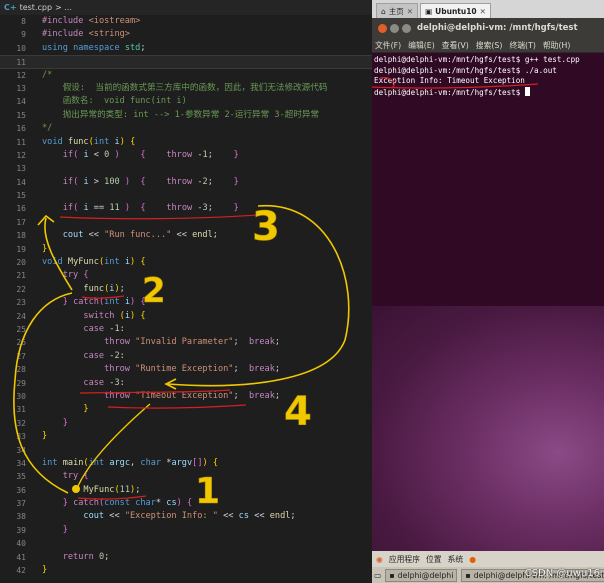  I want to click on code-text: if( i > 100 ) { throw -2; }, so click(140, 182).